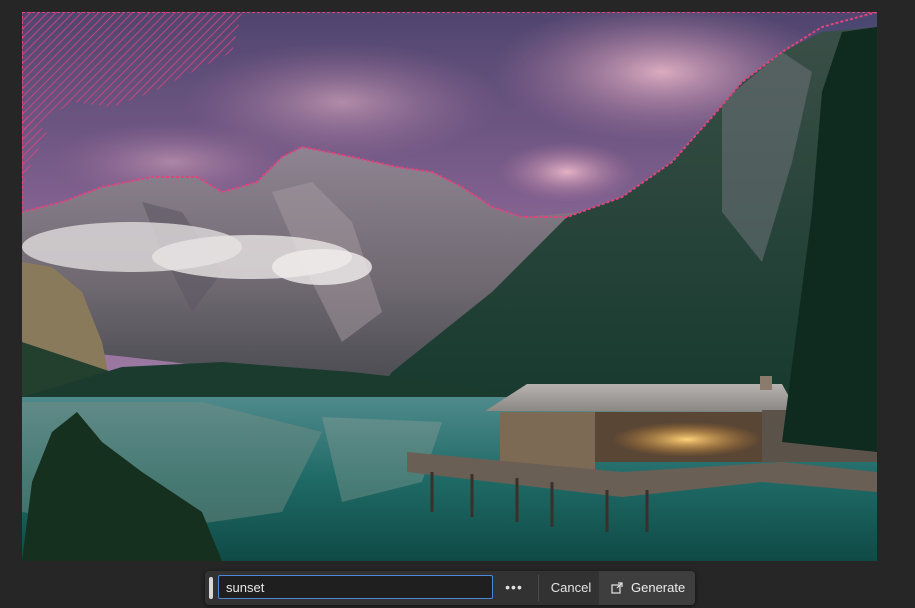 This screenshot has width=915, height=608. I want to click on more-options-button: •••, so click(514, 588).